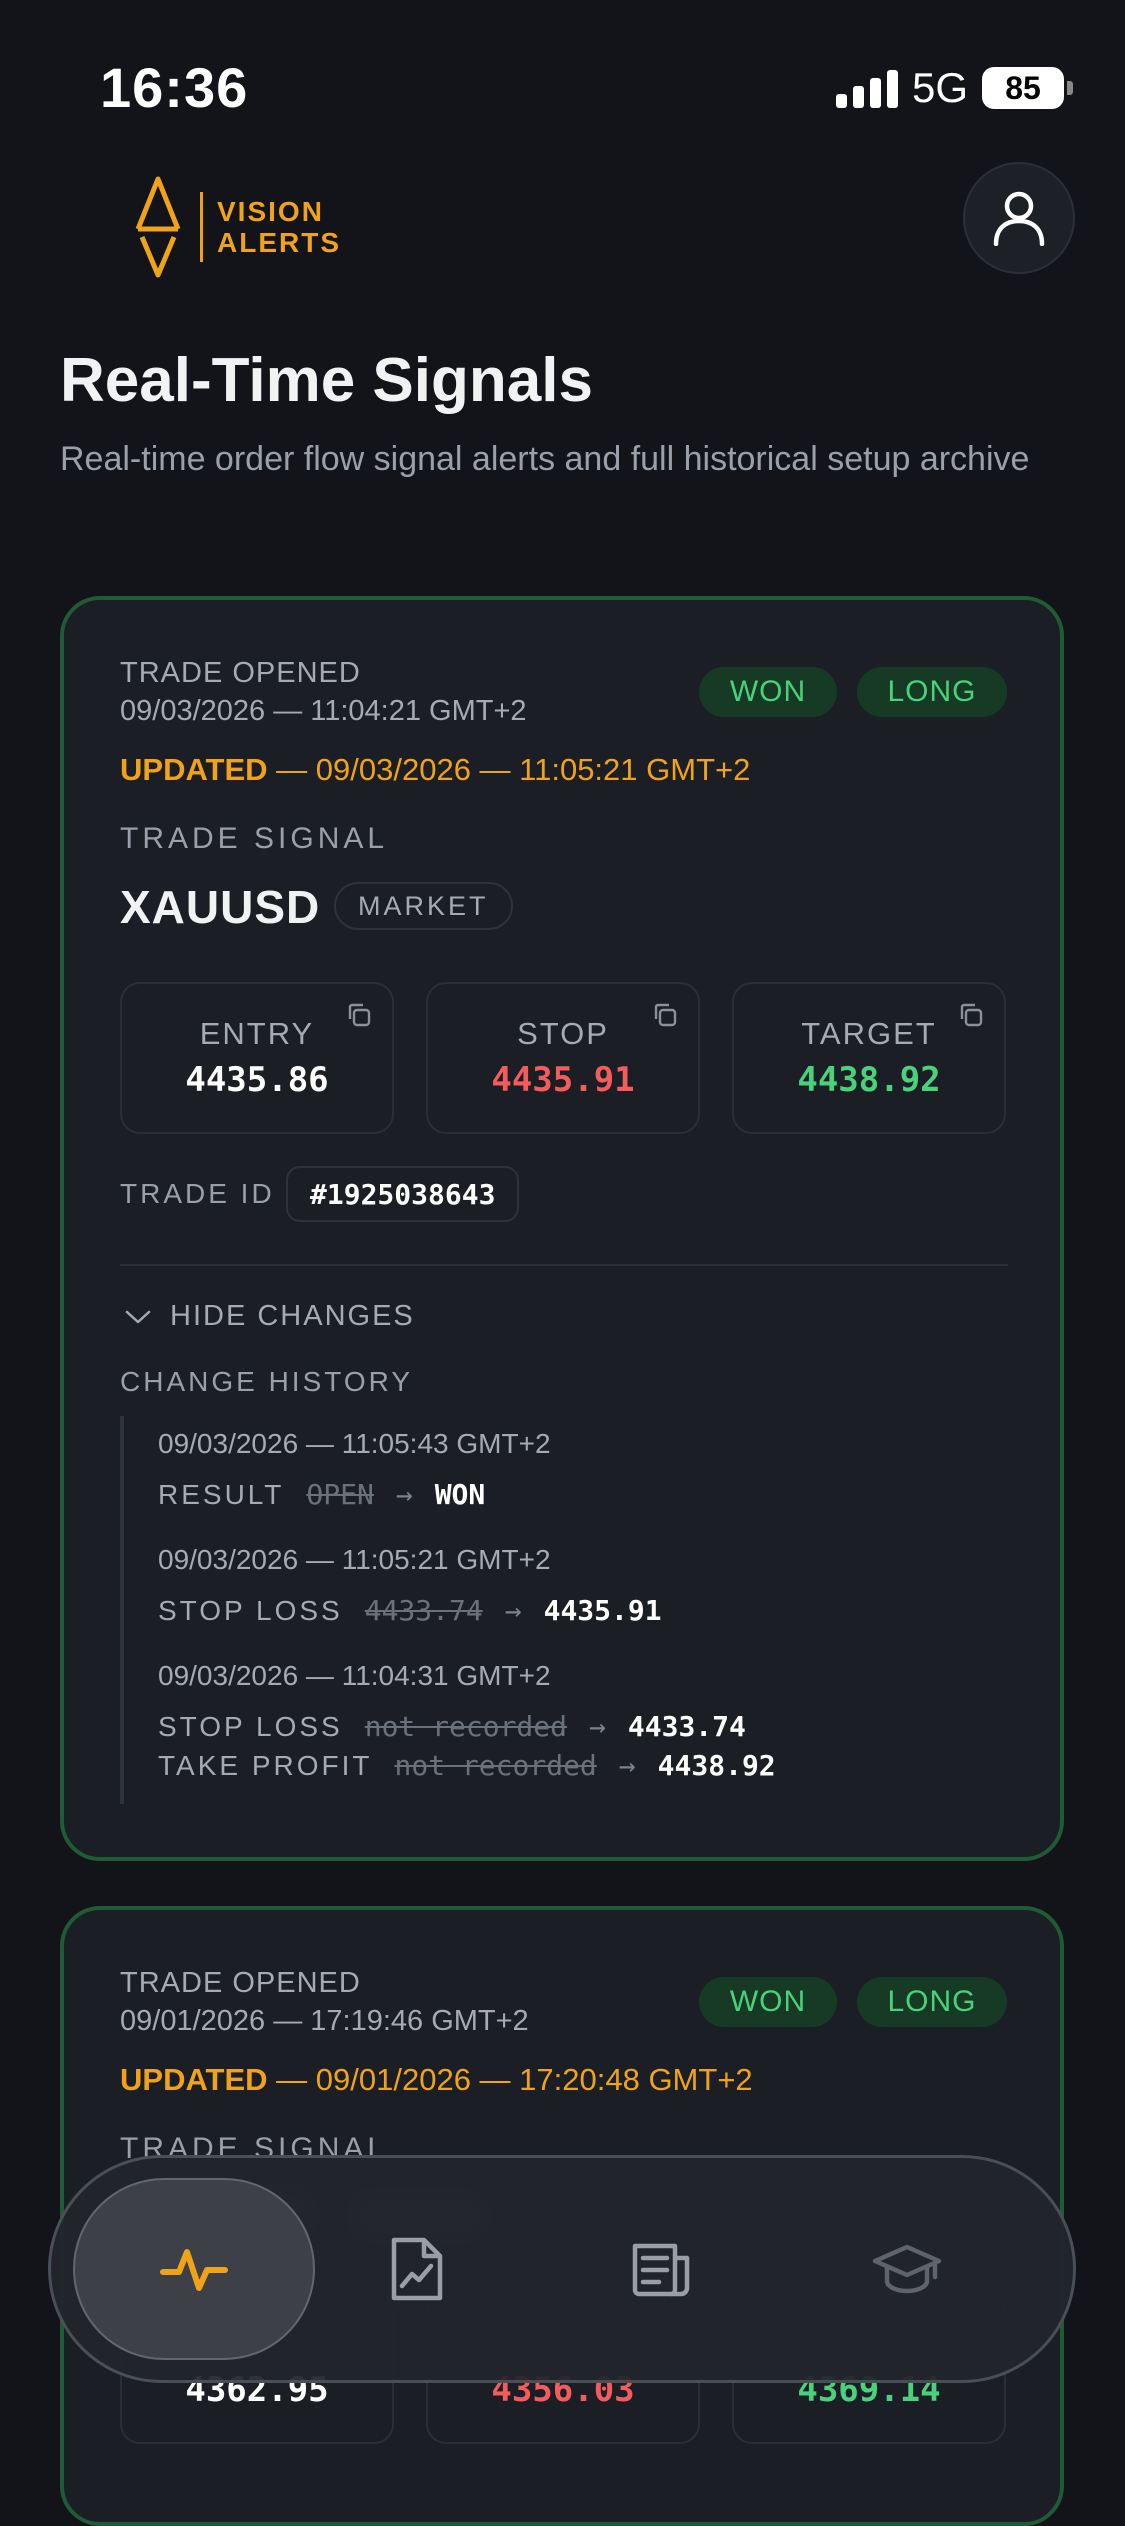 This screenshot has width=1125, height=2526. I want to click on bottom-nav, so click(562, 2269).